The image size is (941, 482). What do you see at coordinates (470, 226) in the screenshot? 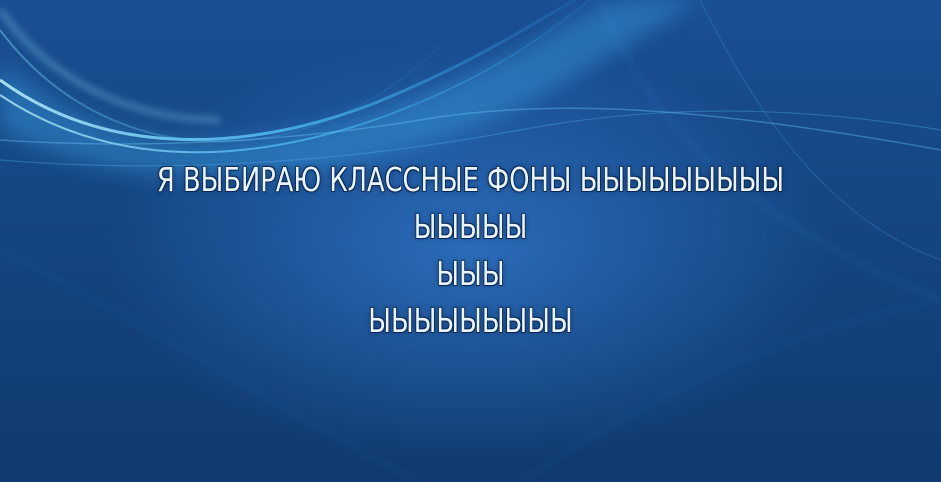
I see `caption-line-2: ЫЫЫЫЫ` at bounding box center [470, 226].